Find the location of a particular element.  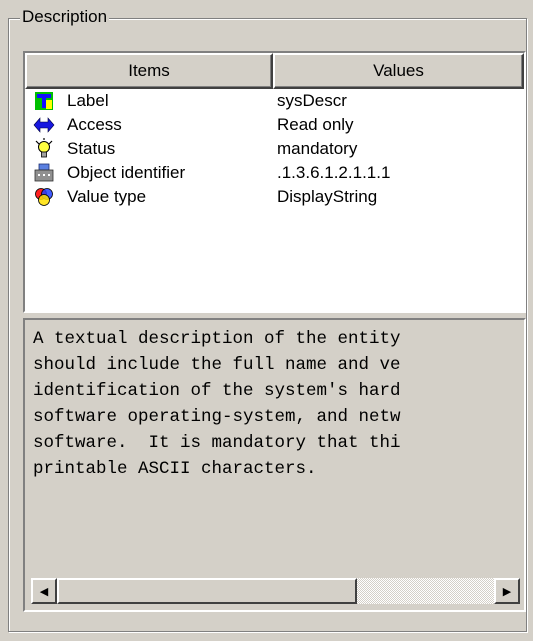

description-line: printable ASCII characters. is located at coordinates (175, 469).